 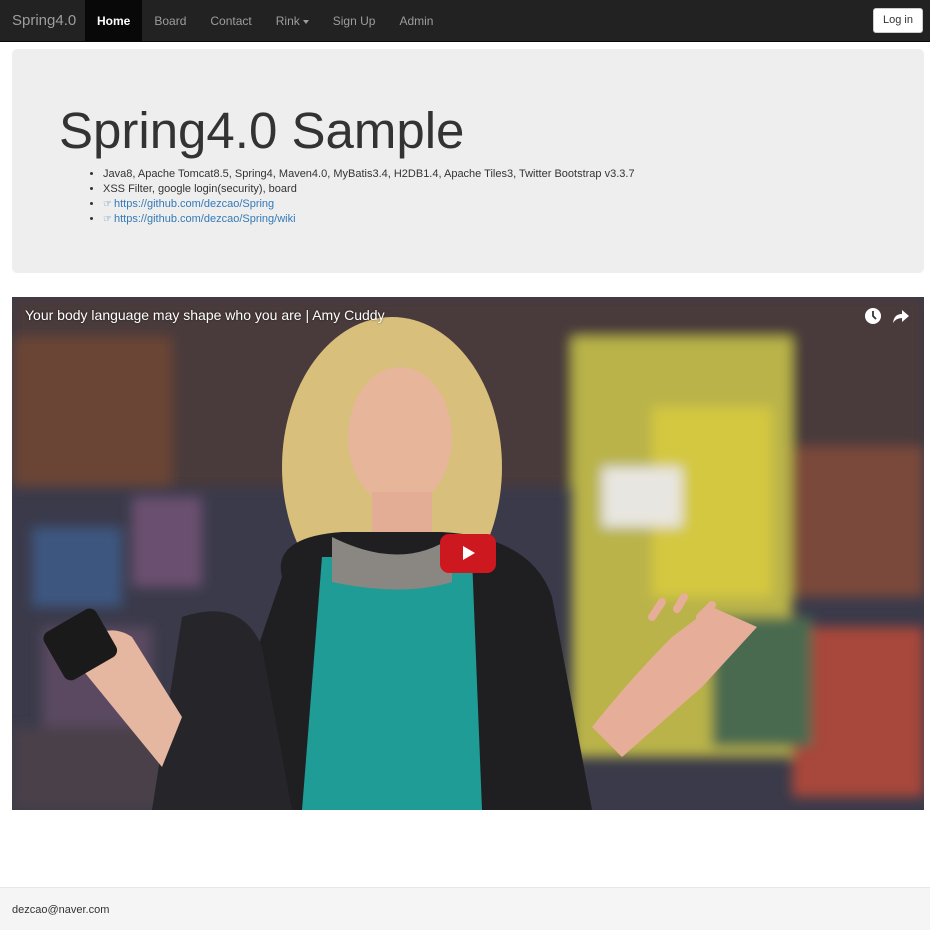 I want to click on caret-down-icon, so click(x=305, y=21).